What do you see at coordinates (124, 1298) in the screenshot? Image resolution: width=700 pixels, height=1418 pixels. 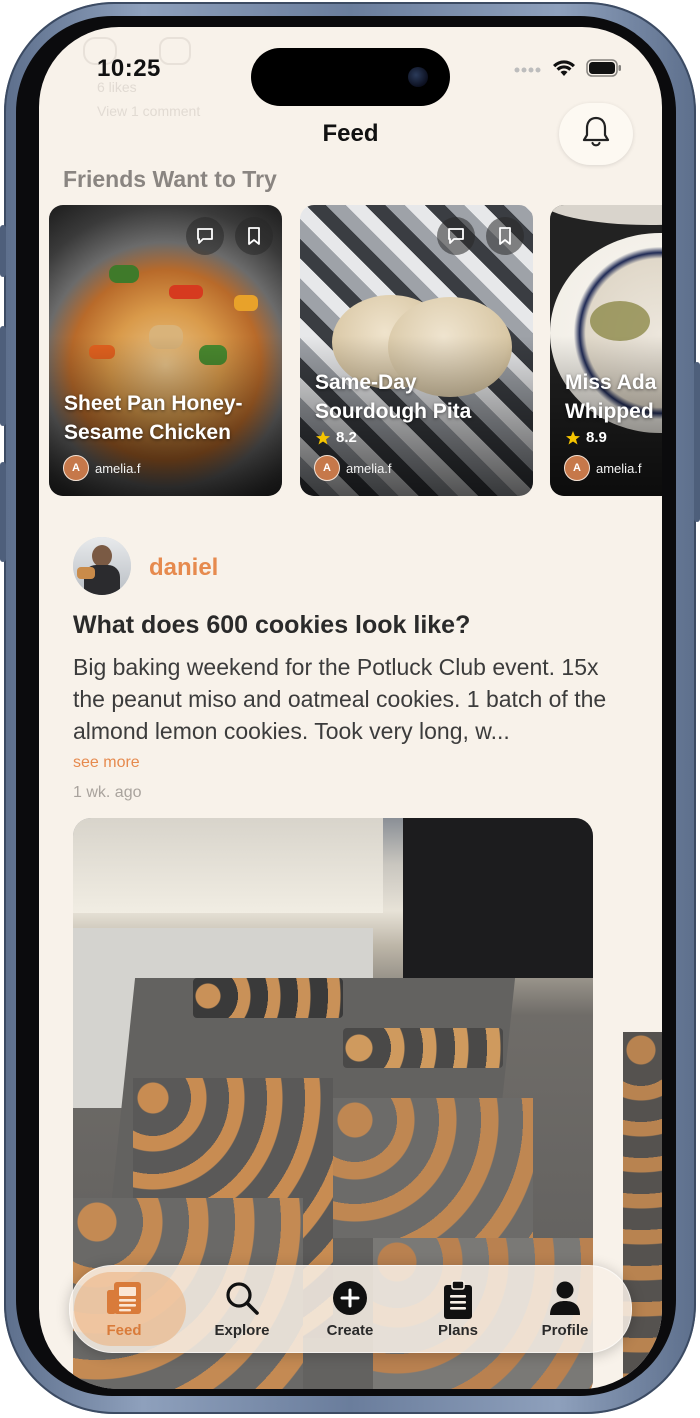 I see `feed-icon` at bounding box center [124, 1298].